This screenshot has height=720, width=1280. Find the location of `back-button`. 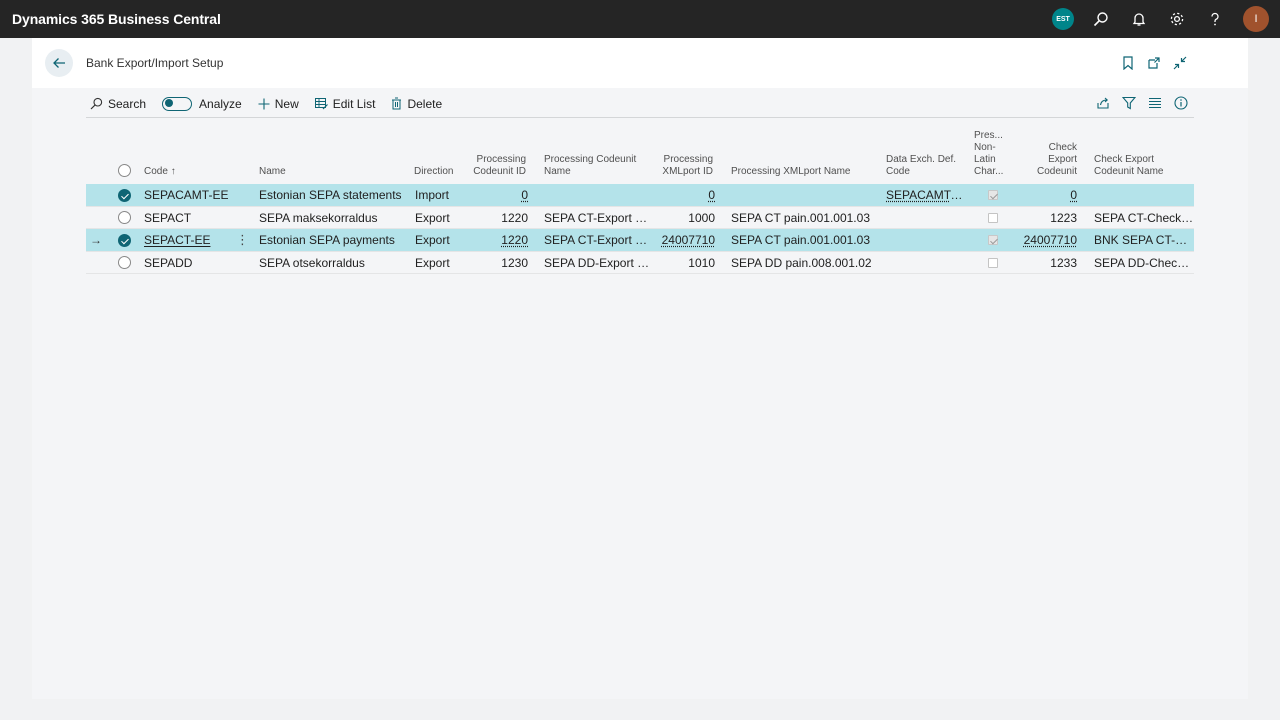

back-button is located at coordinates (59, 63).